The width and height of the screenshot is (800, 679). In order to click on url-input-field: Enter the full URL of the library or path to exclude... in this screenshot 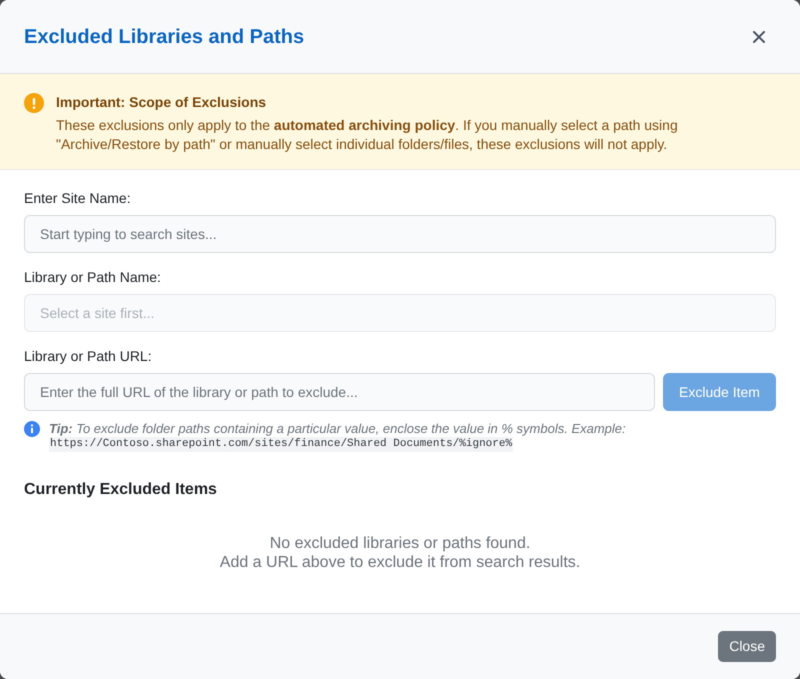, I will do `click(339, 392)`.